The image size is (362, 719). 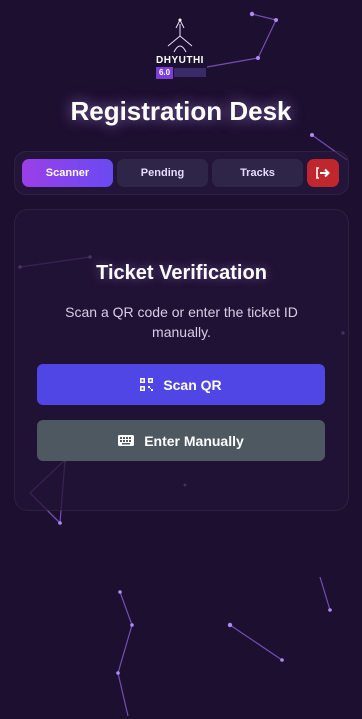 I want to click on page-title: Registration Desk, so click(x=181, y=111).